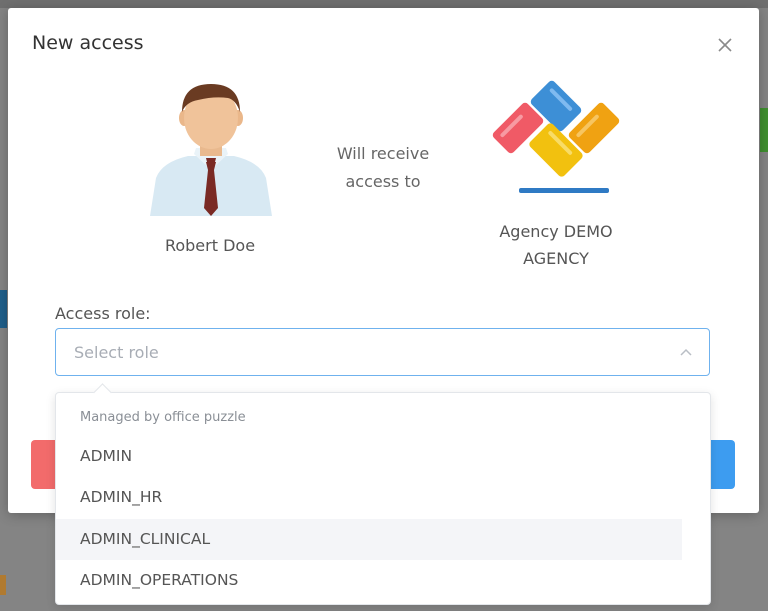 The width and height of the screenshot is (768, 611). I want to click on background-icon, so click(3, 585).